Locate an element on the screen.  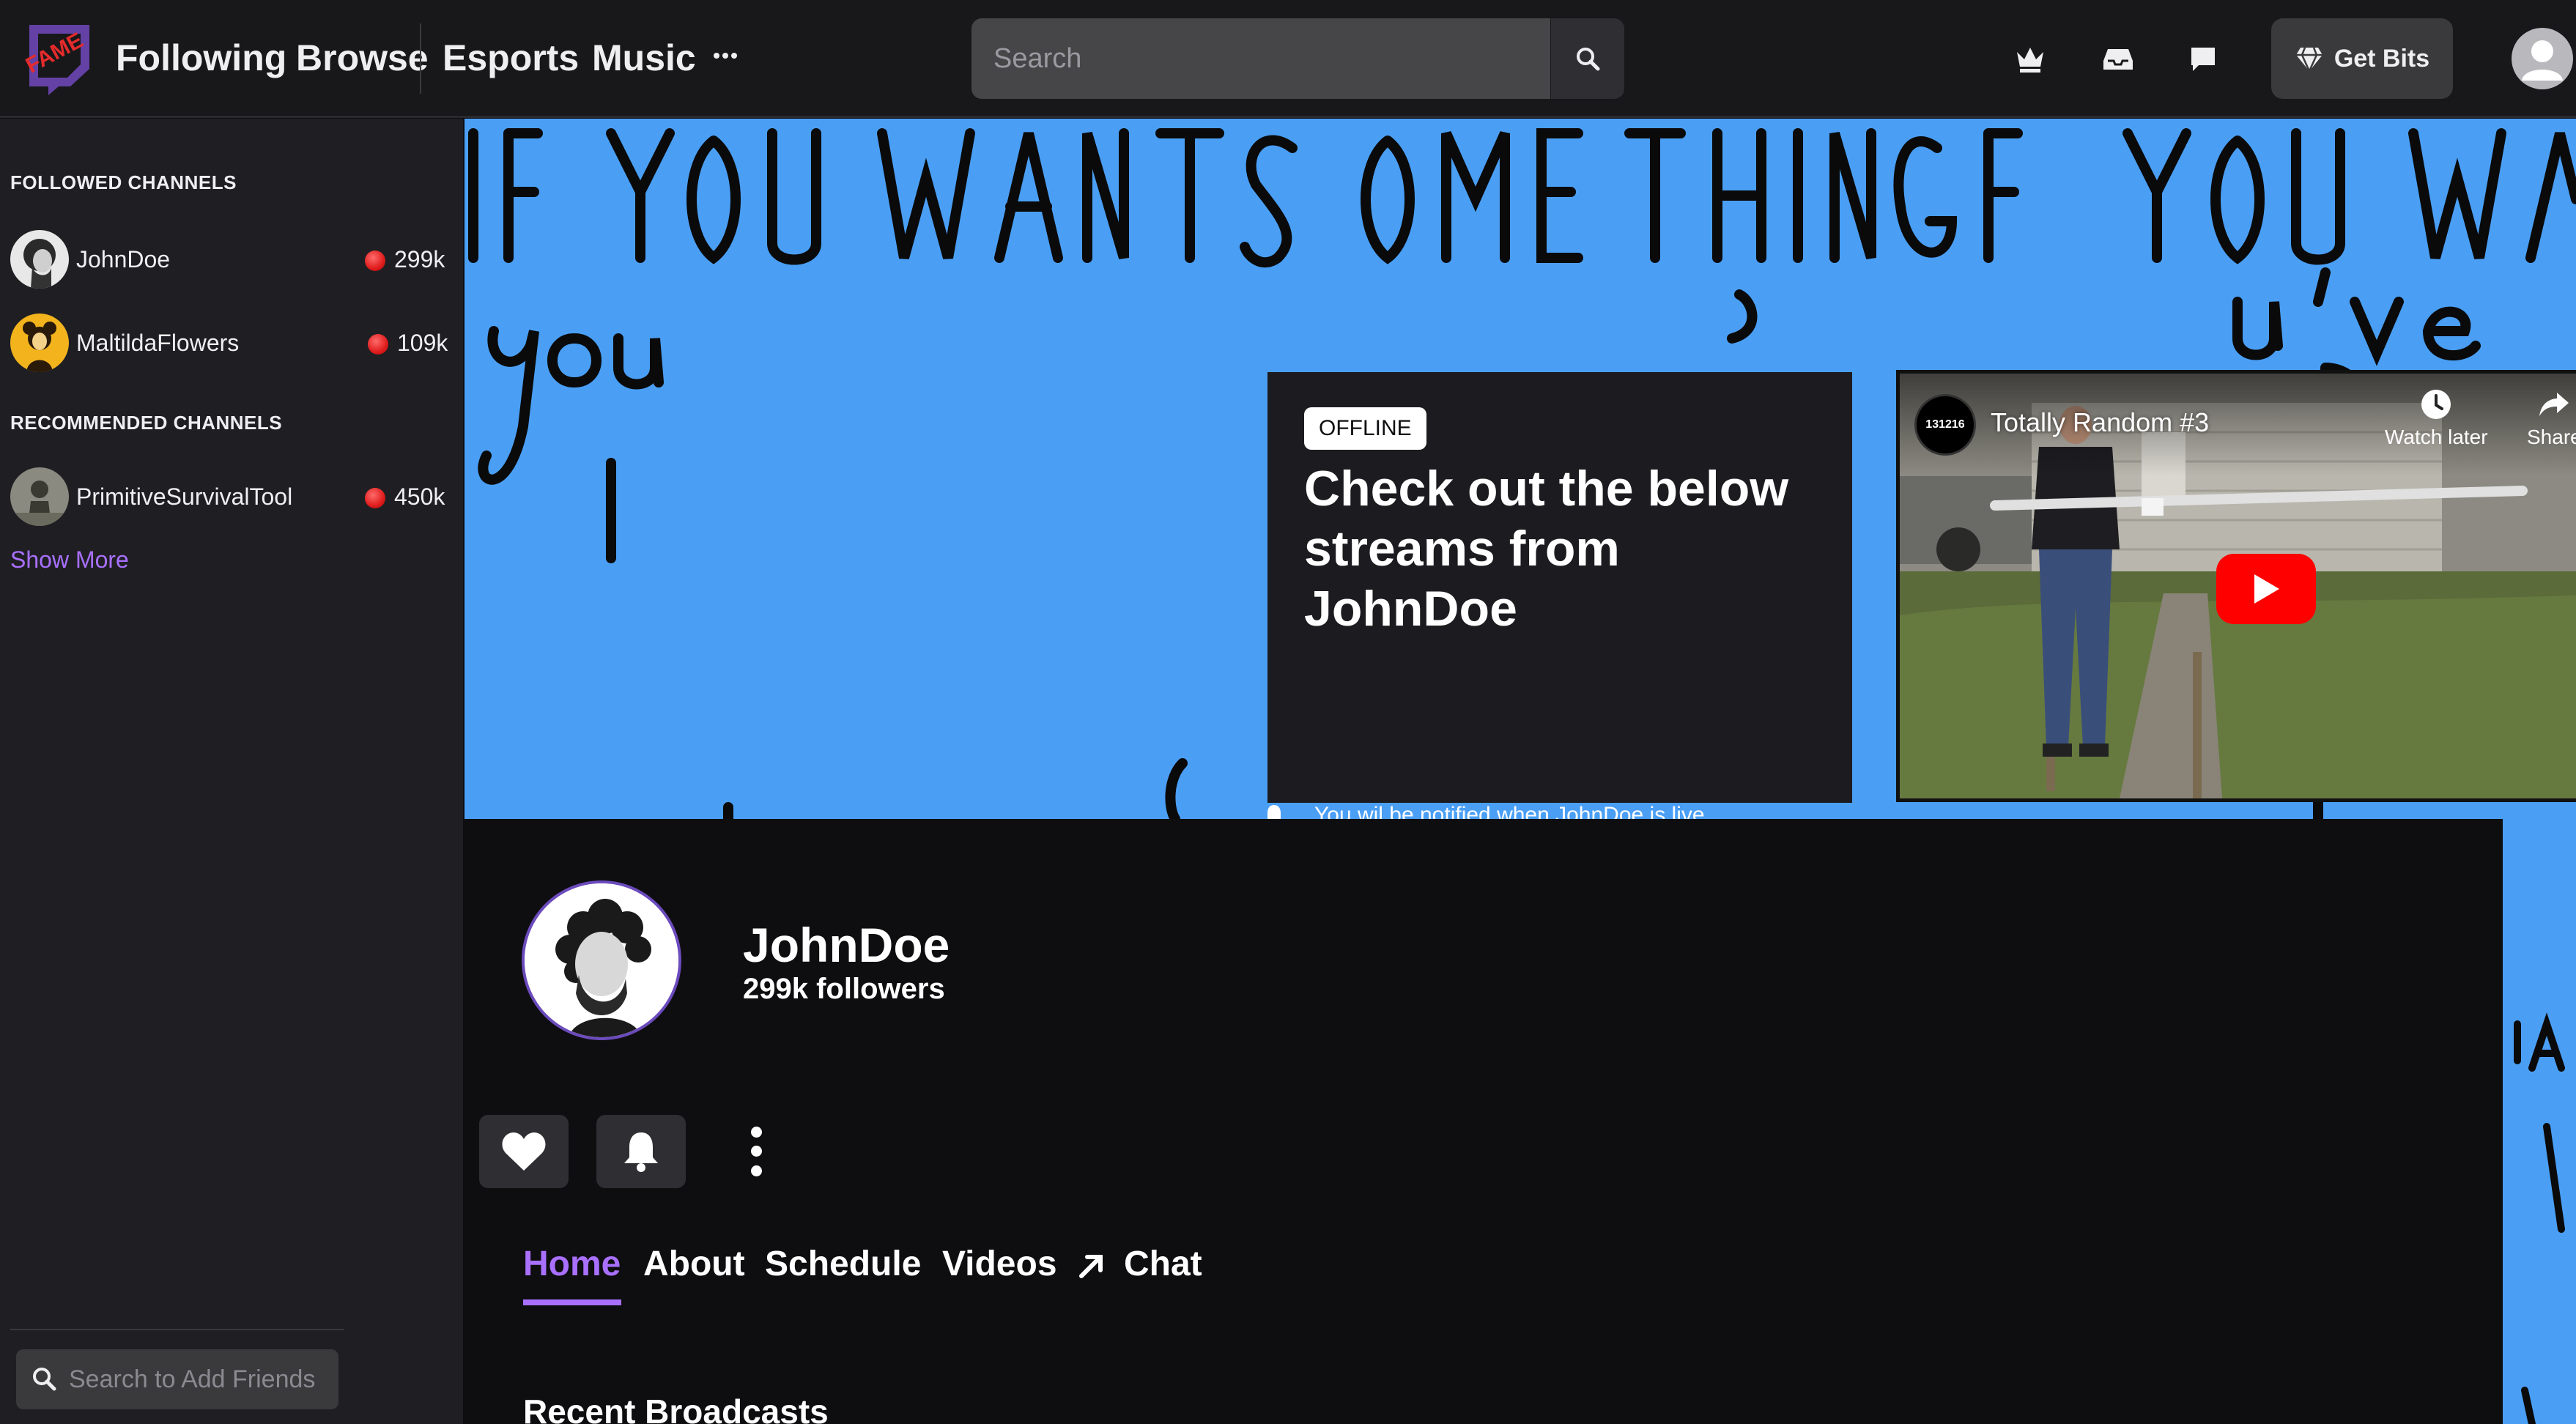
play-button is located at coordinates (2266, 589).